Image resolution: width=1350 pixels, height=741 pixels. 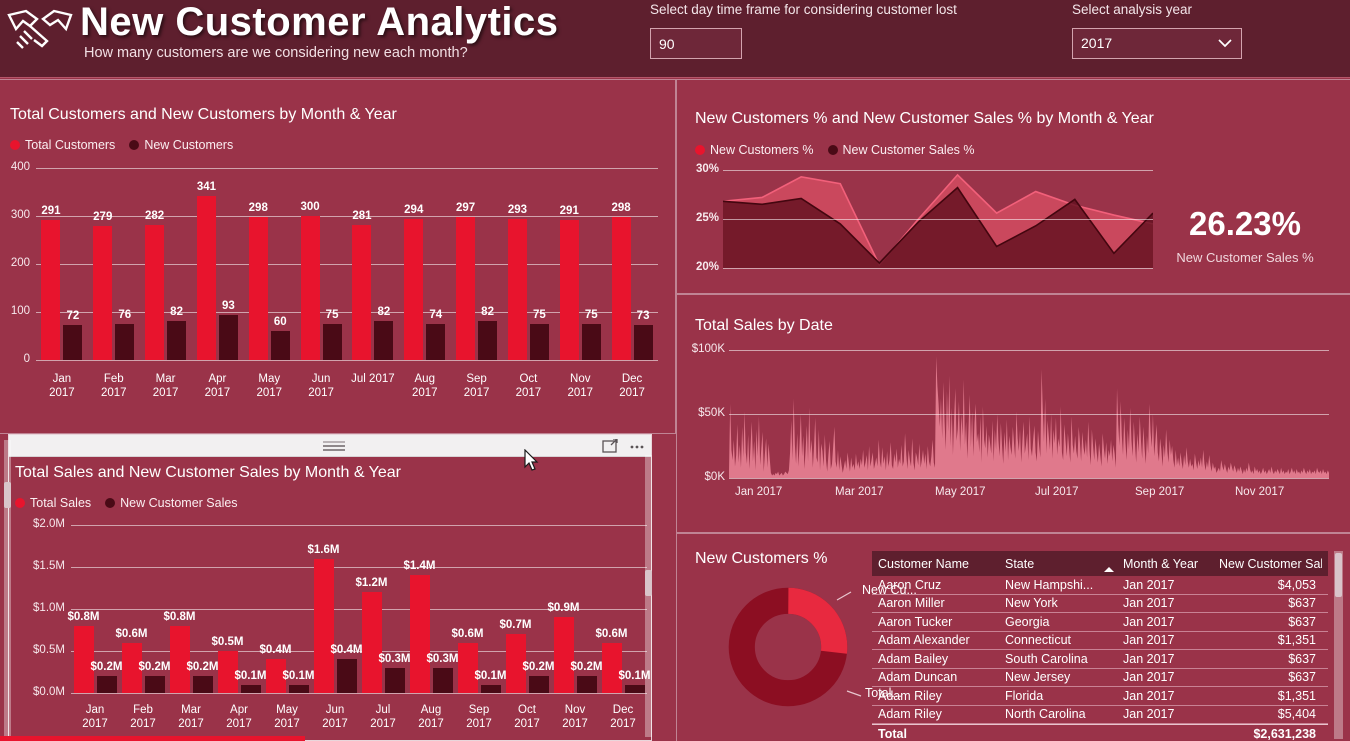 What do you see at coordinates (707, 169) in the screenshot?
I see `y-tick-label: 30%` at bounding box center [707, 169].